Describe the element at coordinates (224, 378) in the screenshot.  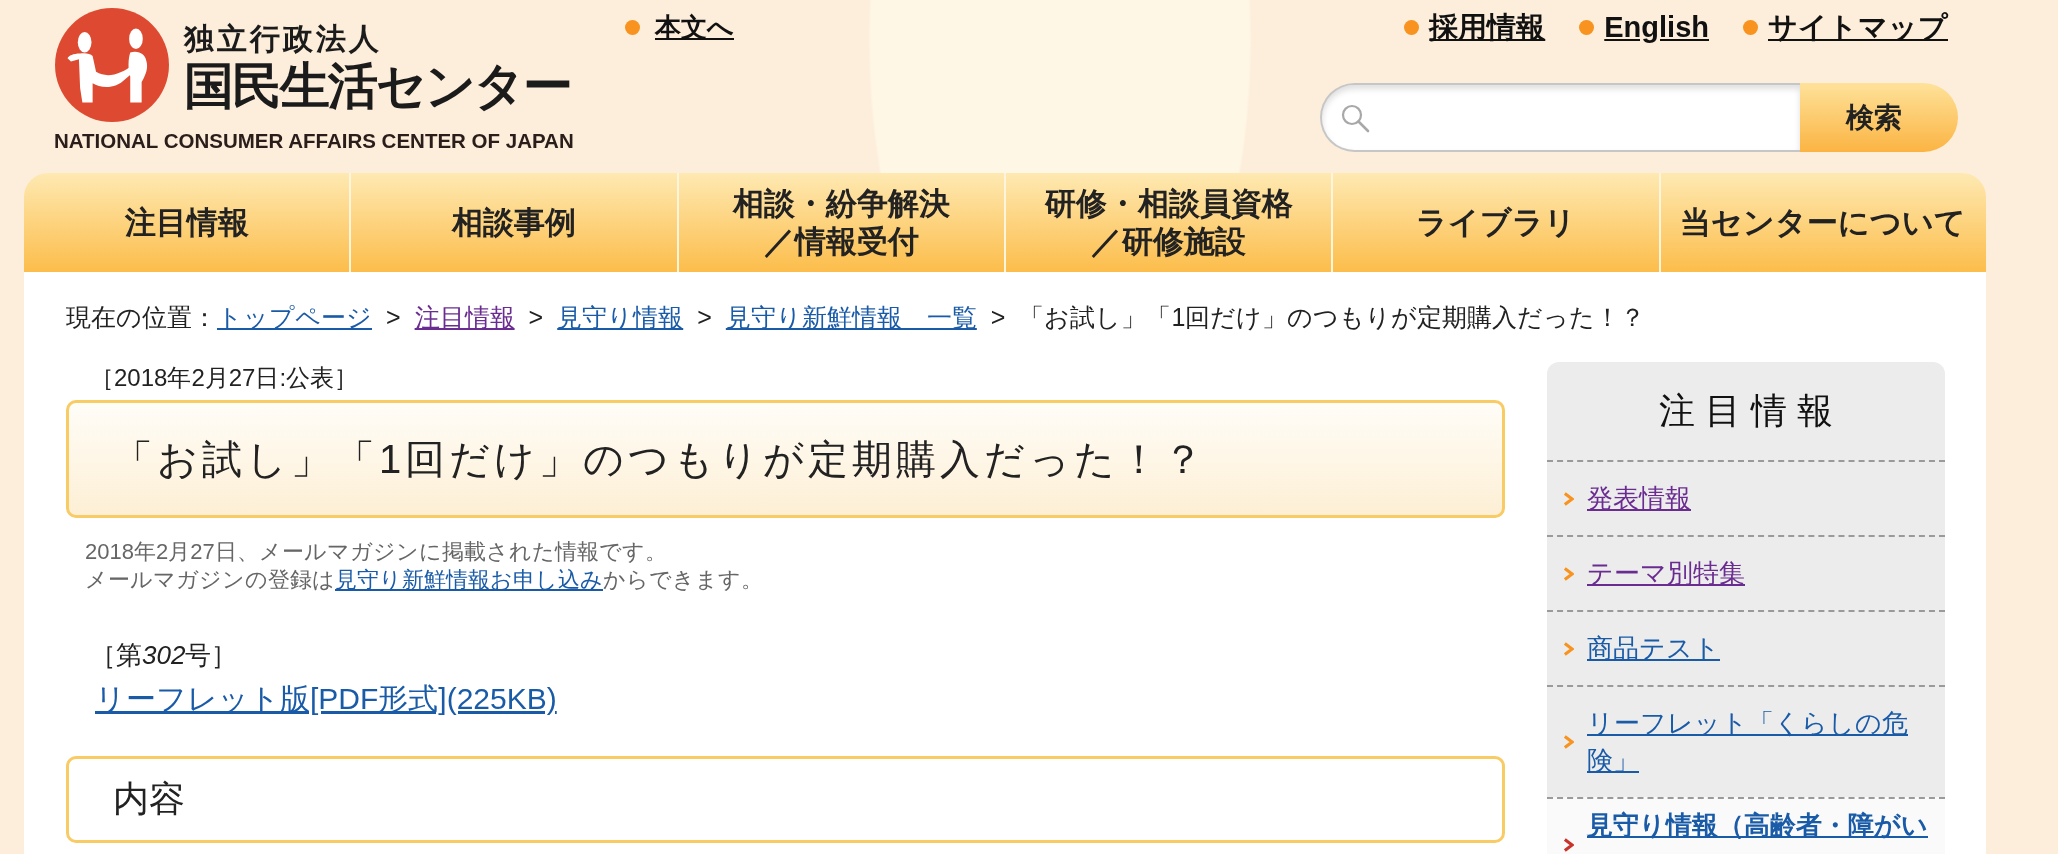
I see `publish-date: ［2018年2月27日:公表］` at that location.